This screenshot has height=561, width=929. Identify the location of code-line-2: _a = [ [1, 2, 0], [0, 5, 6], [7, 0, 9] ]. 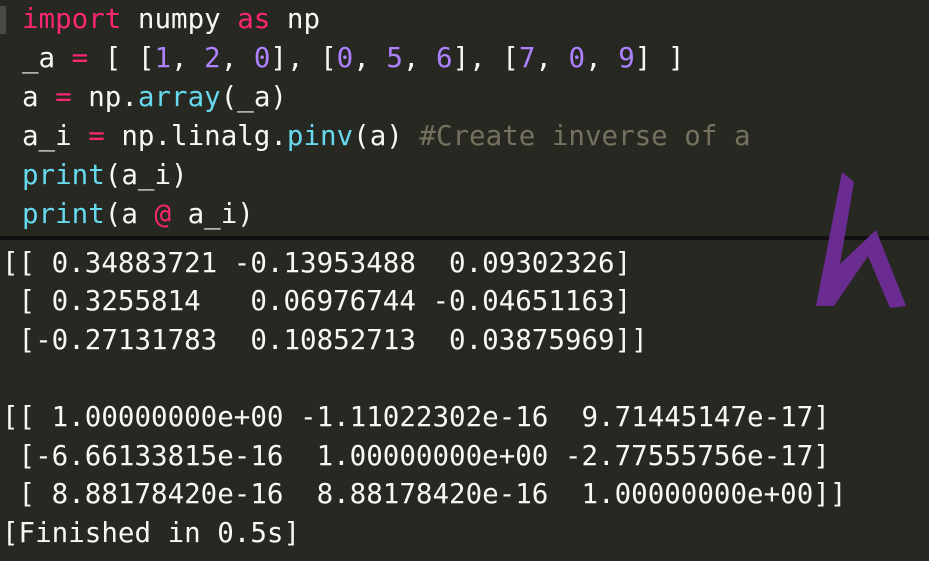
(353, 58).